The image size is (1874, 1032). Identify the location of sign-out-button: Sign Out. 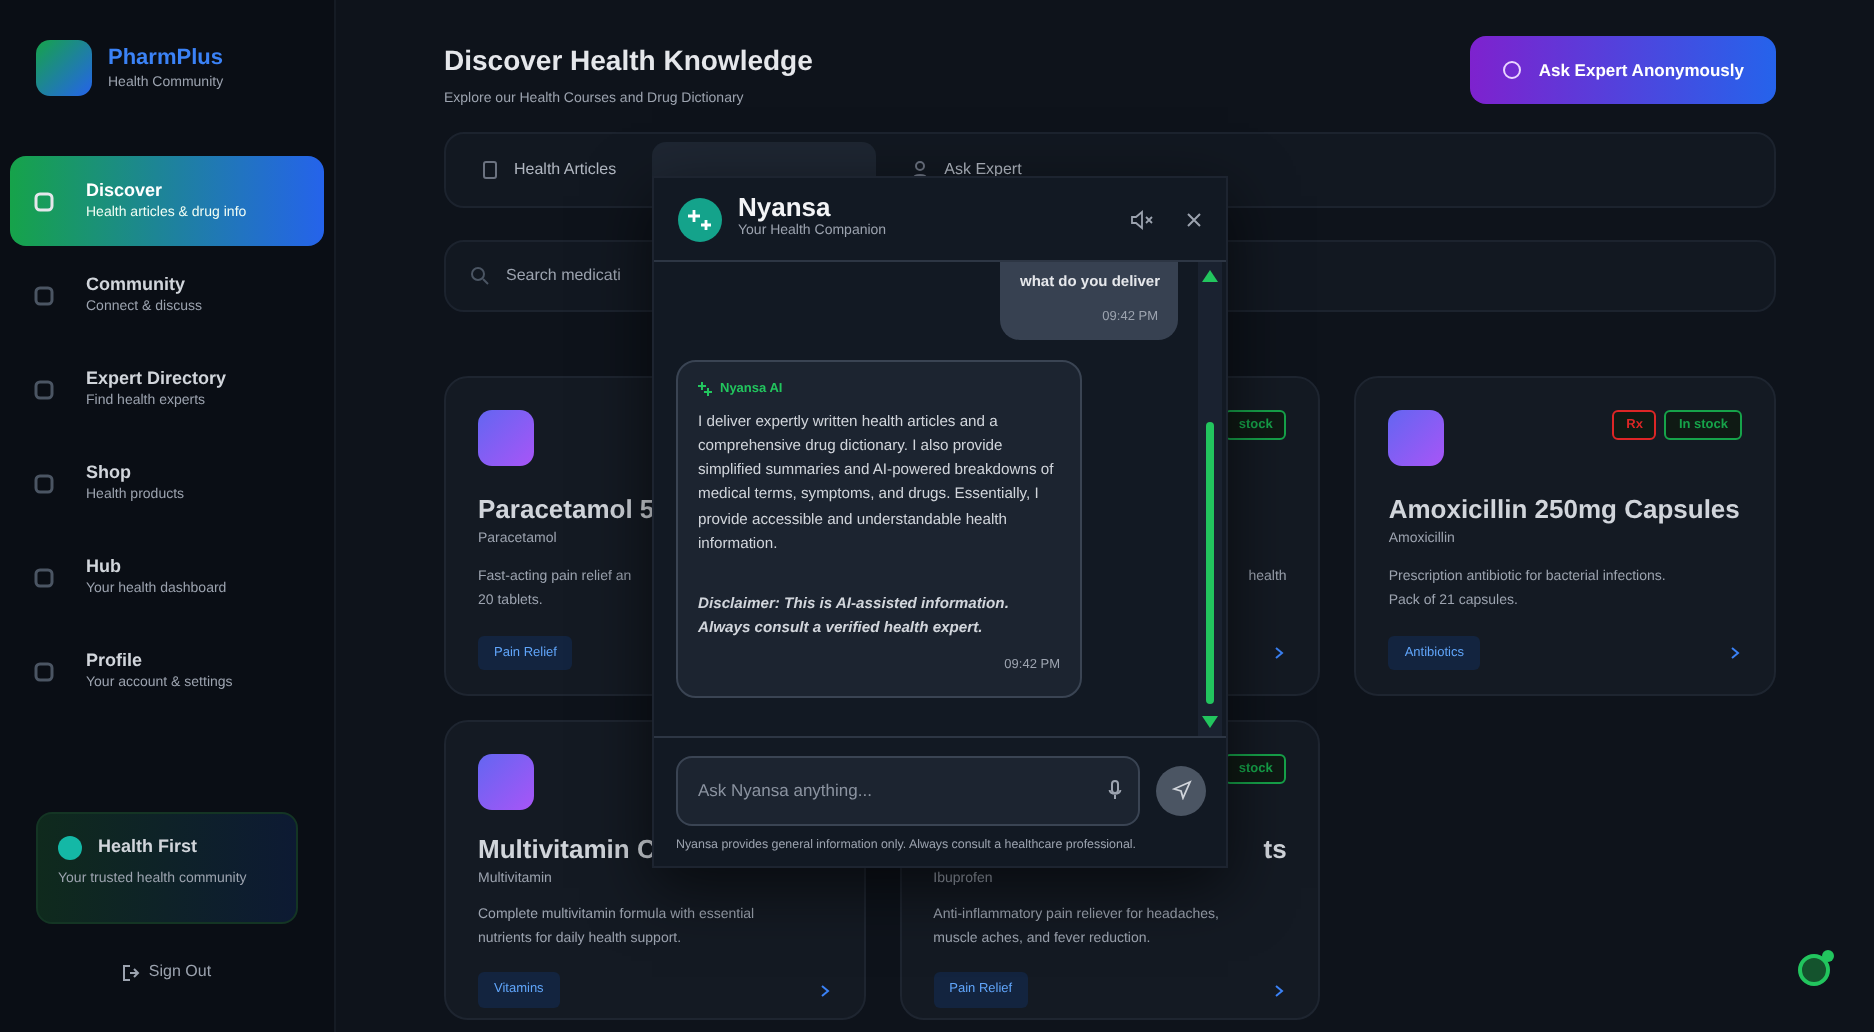
(167, 972).